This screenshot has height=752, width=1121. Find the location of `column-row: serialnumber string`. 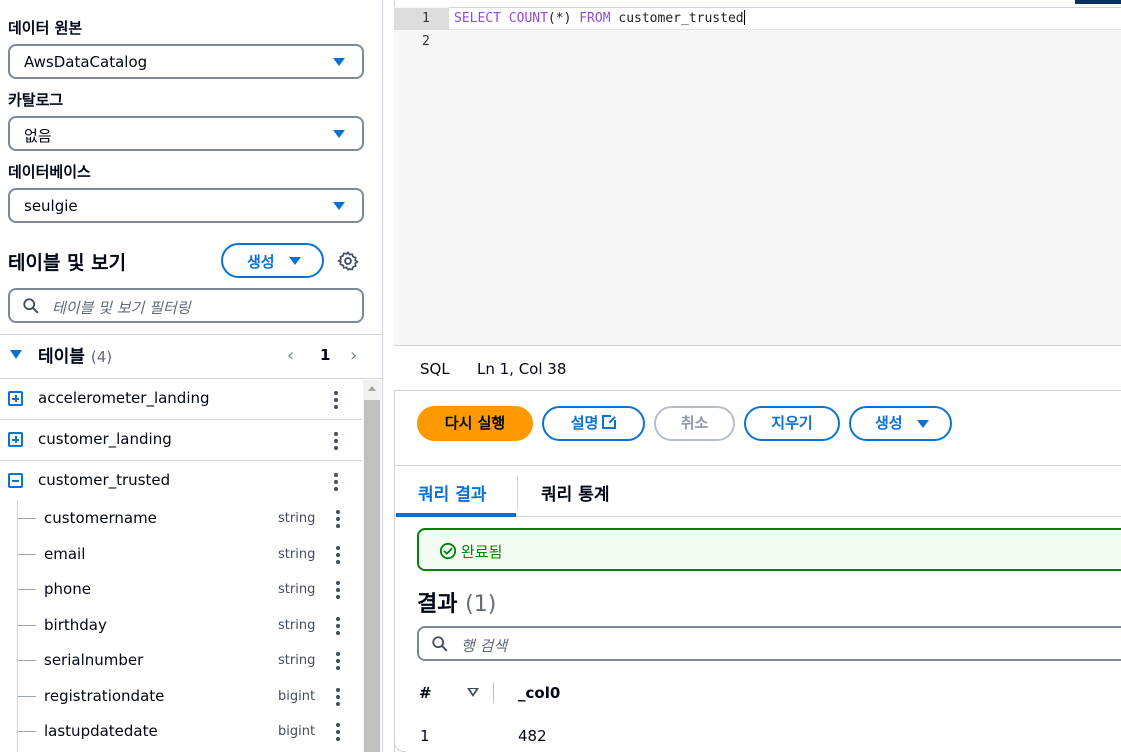

column-row: serialnumber string is located at coordinates (181, 660).